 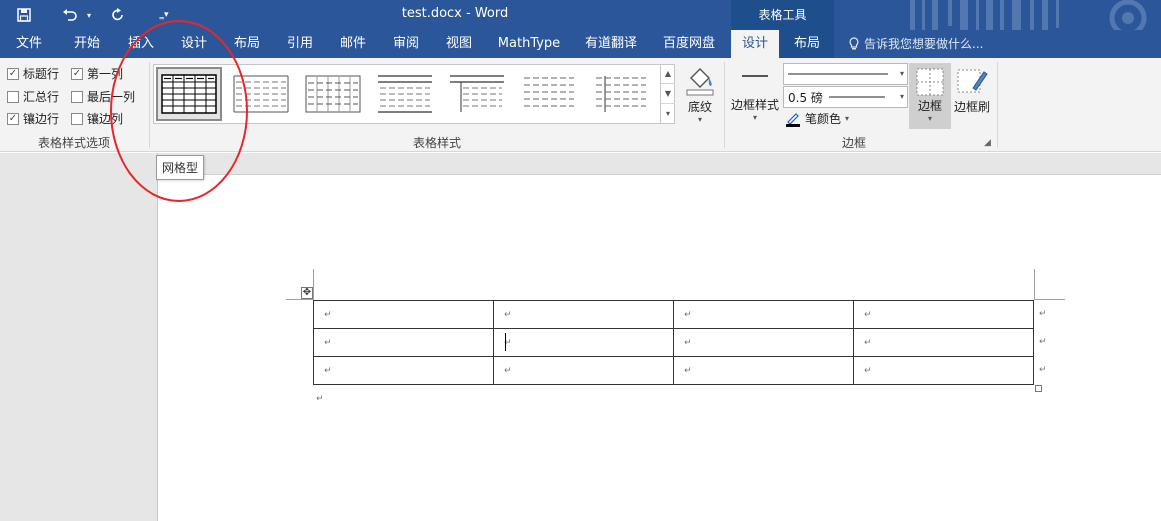 I want to click on title-bar: ▾ ‗▾ test.docx - Word 表格工具, so click(x=580, y=27).